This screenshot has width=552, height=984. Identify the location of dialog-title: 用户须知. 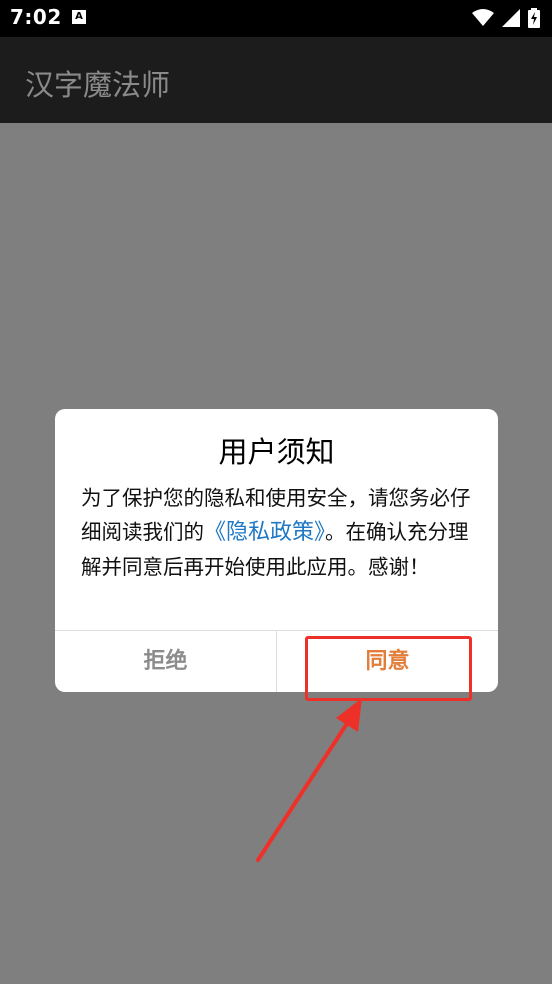
(276, 452).